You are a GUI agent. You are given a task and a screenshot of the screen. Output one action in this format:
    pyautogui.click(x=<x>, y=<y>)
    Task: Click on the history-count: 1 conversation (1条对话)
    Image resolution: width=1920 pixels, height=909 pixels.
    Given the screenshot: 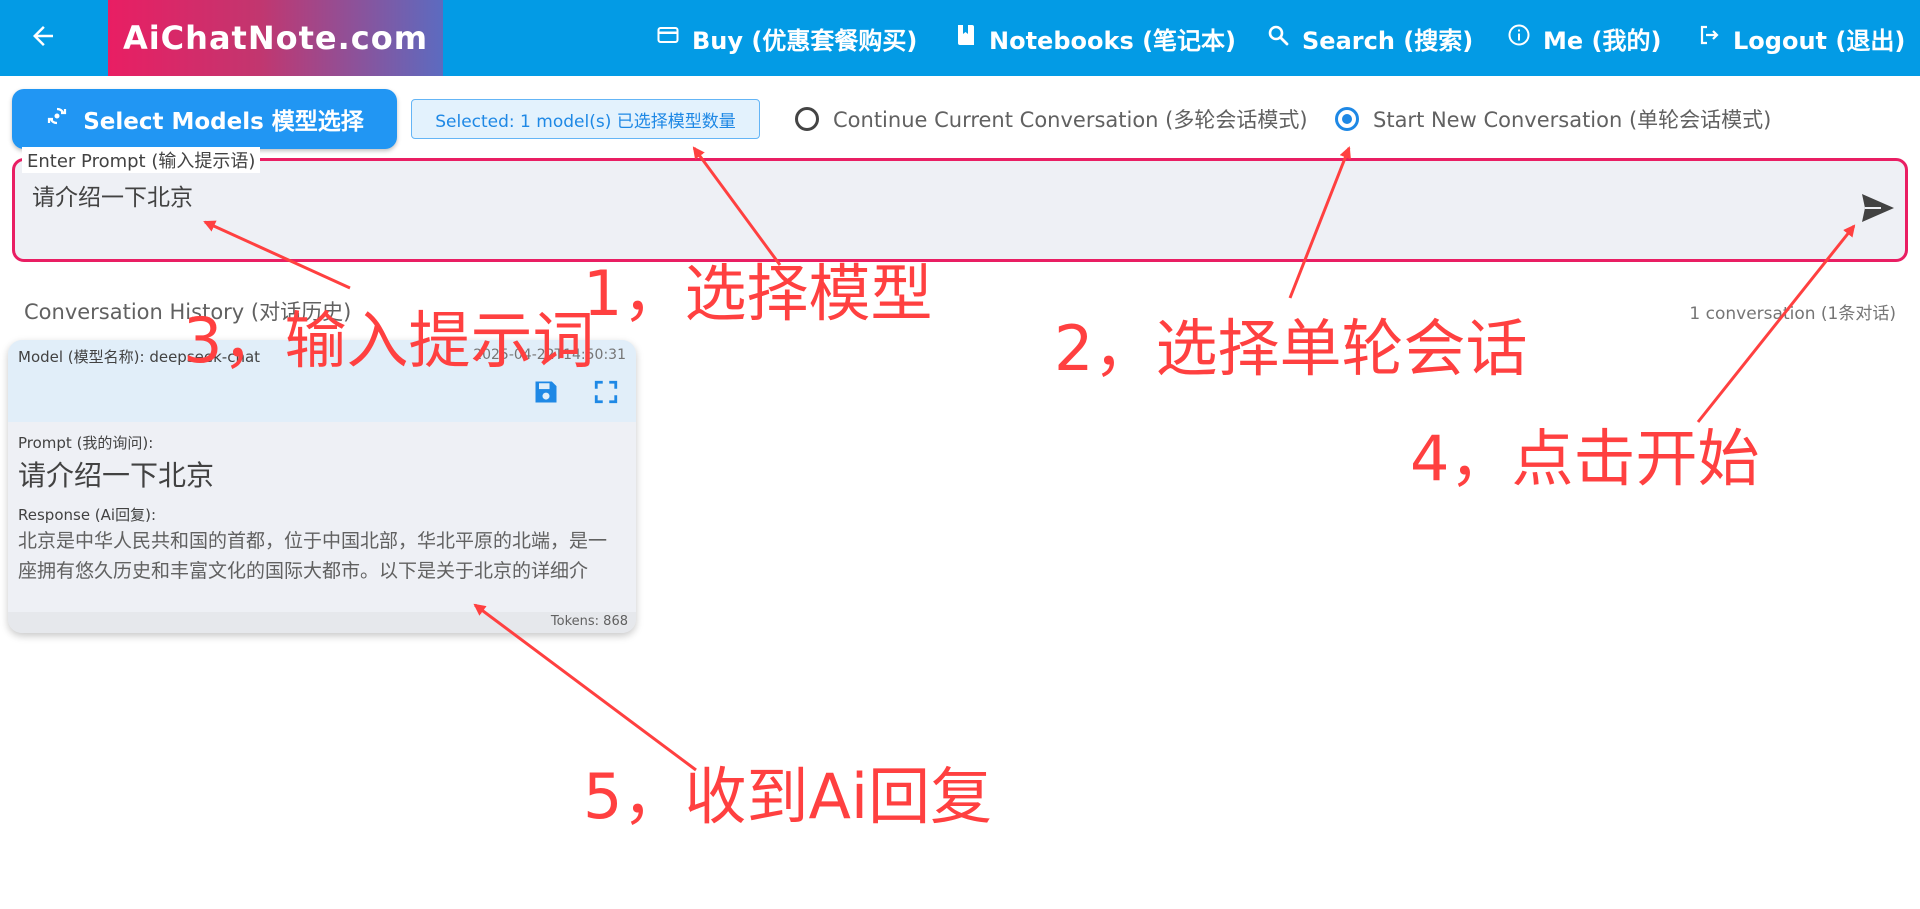 What is the action you would take?
    pyautogui.click(x=1792, y=314)
    